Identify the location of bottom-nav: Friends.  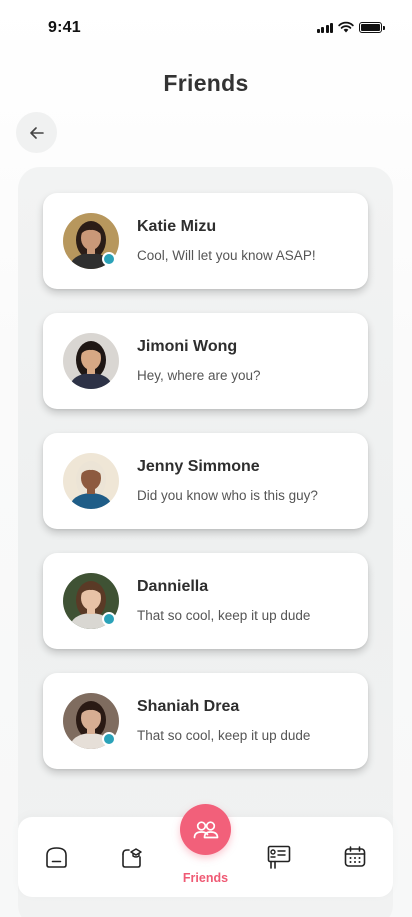
(205, 850).